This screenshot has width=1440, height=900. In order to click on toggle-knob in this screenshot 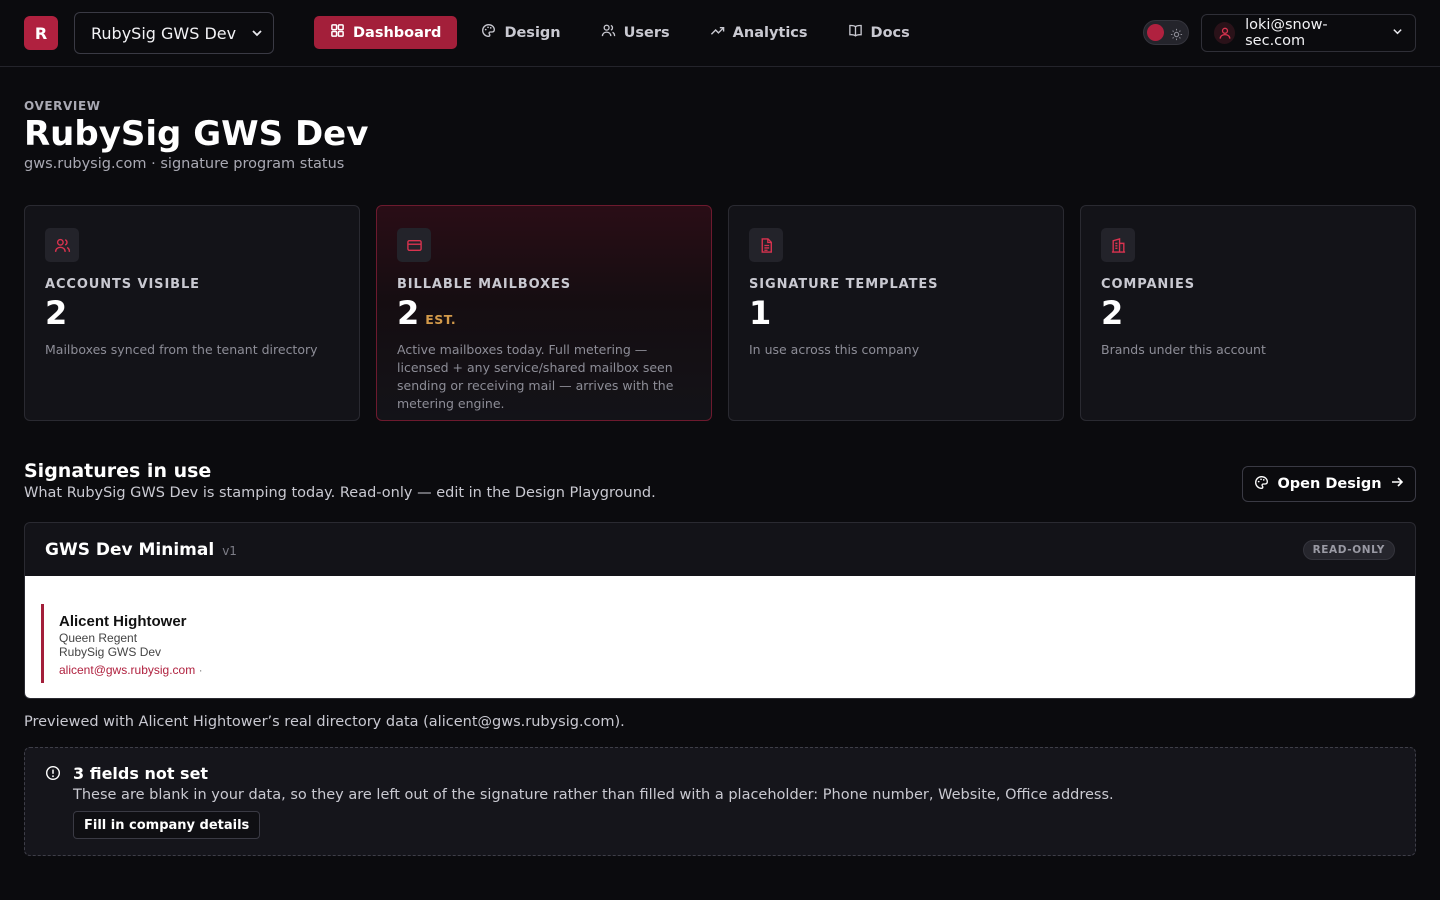, I will do `click(1155, 32)`.